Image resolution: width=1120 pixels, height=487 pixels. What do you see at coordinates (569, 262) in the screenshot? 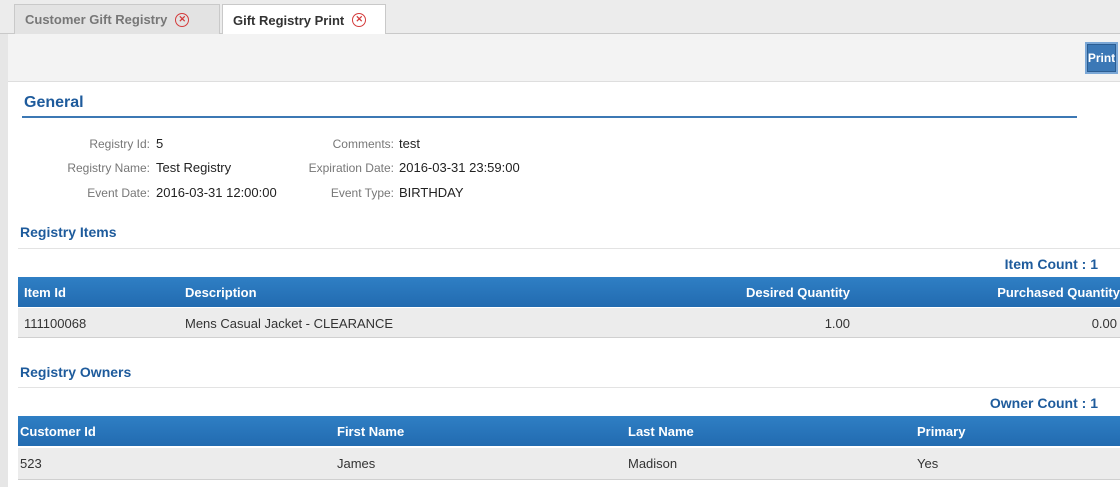
I see `item-count-strip: Item Count : 1` at bounding box center [569, 262].